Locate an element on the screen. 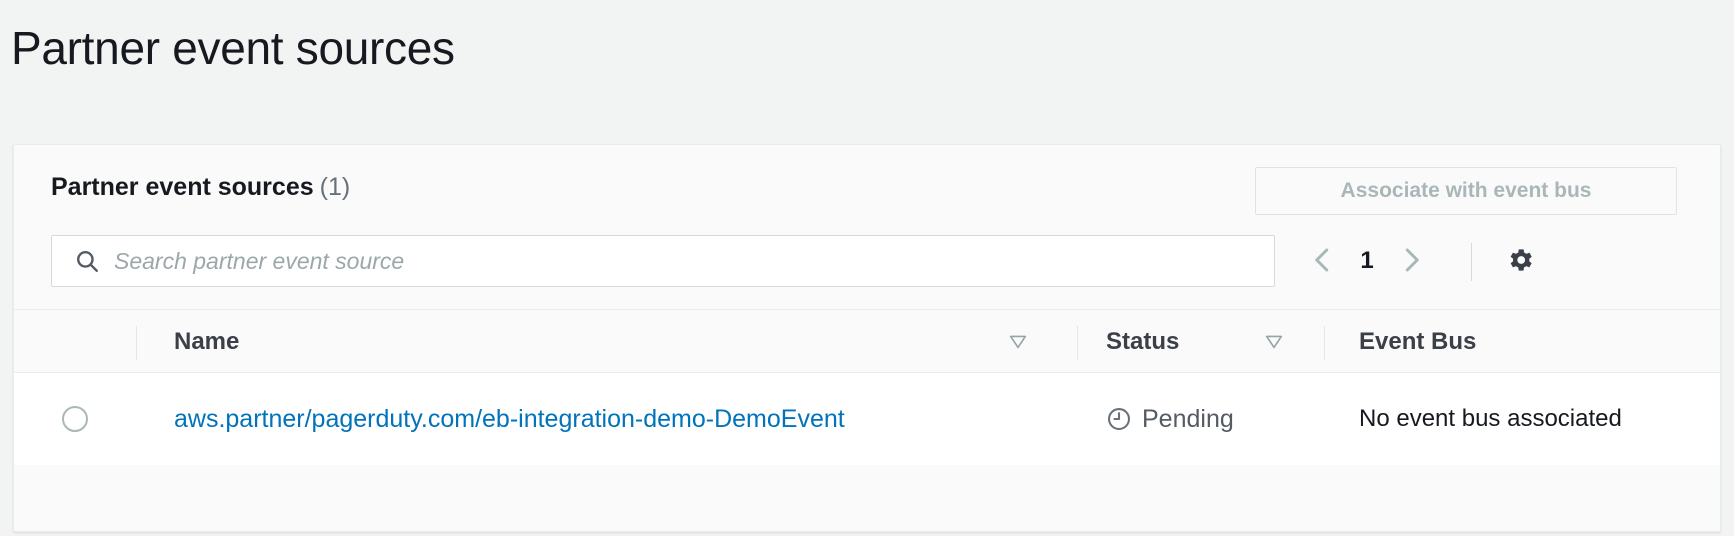 Image resolution: width=1734 pixels, height=536 pixels. row-status-cell: Pending is located at coordinates (1170, 419).